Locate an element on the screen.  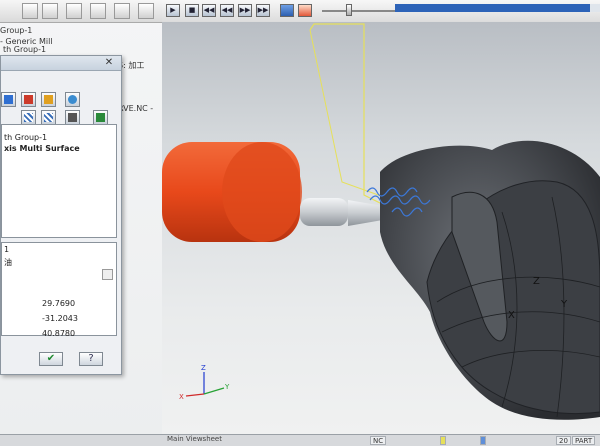
cutter-icon is located at coordinates (28, 99).